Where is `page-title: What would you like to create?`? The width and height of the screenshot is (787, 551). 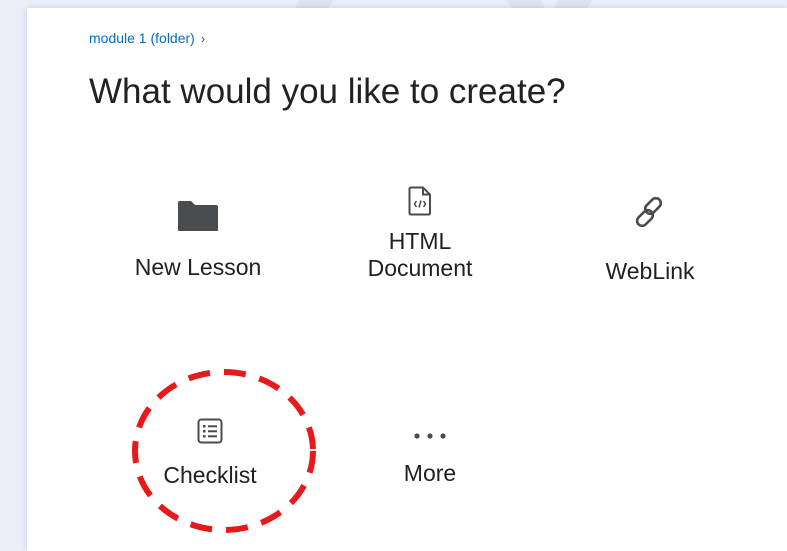
page-title: What would you like to create? is located at coordinates (327, 91).